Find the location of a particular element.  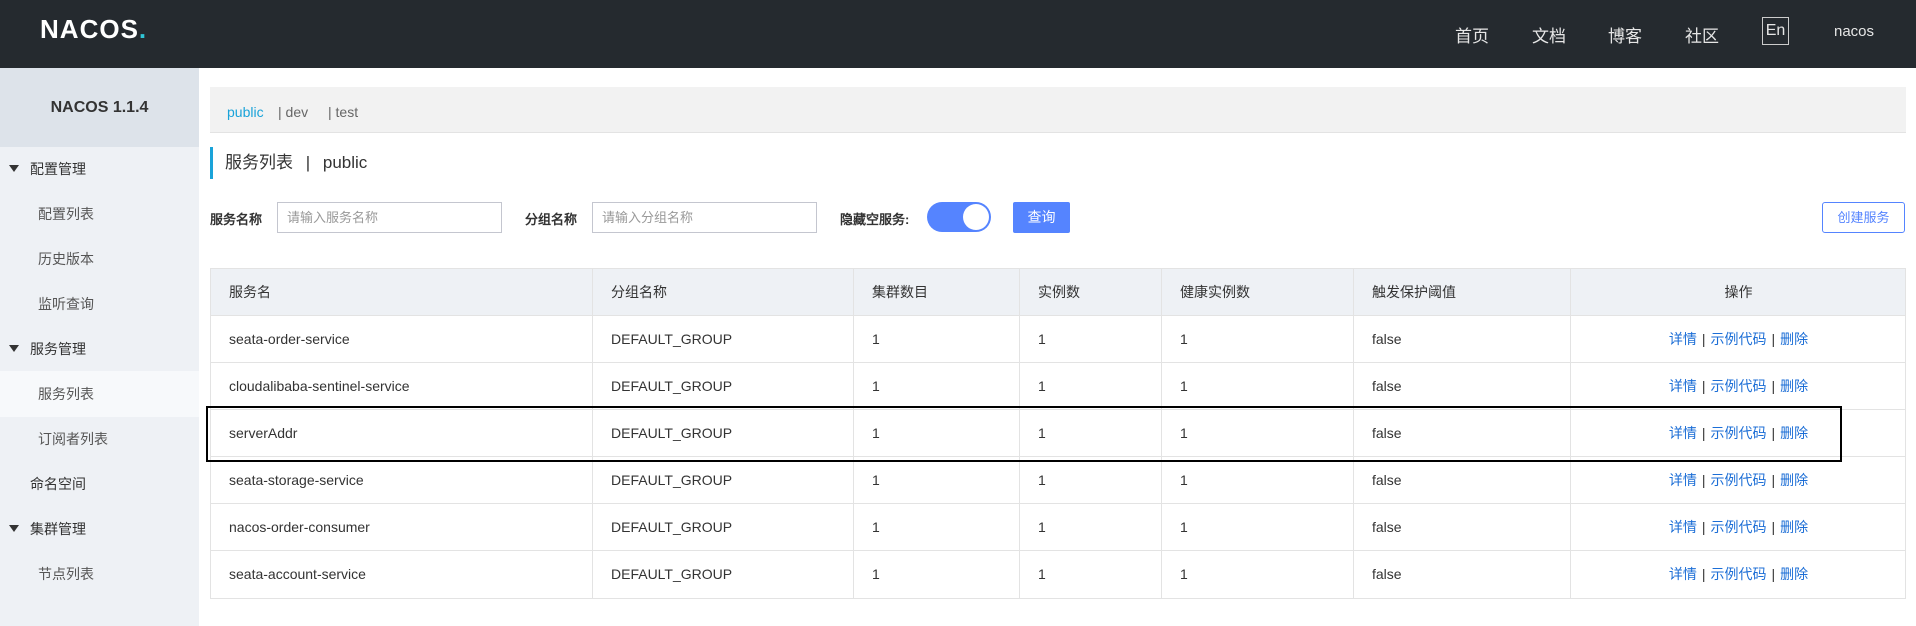

nav-home: 首页 is located at coordinates (1472, 34).